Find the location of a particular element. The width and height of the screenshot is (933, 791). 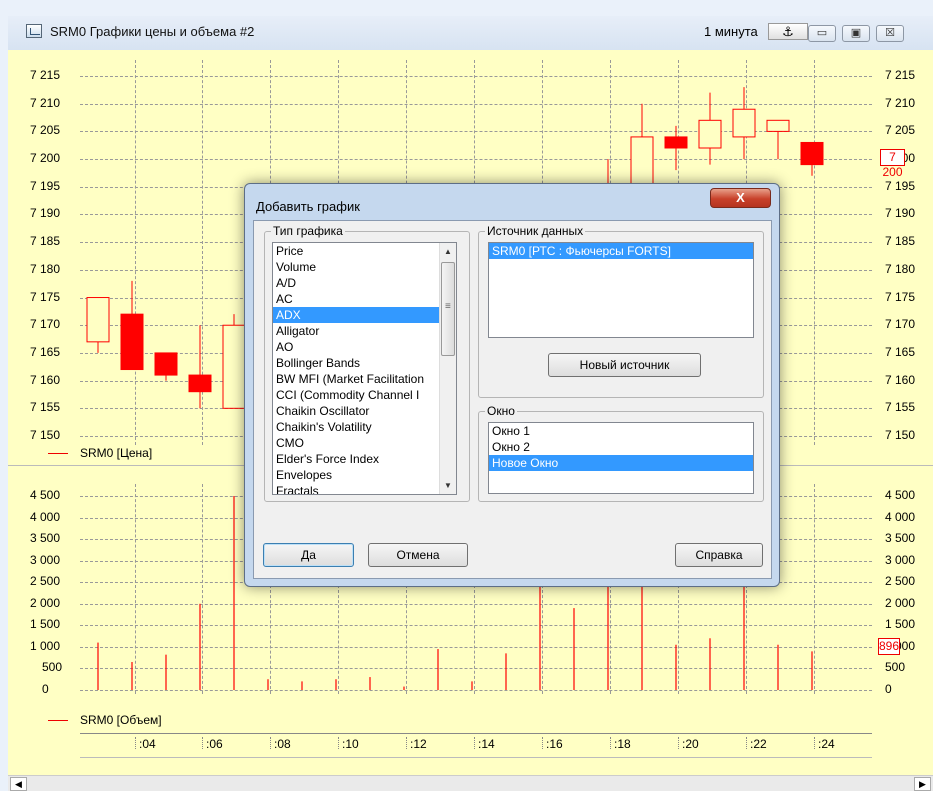

dialog-title: Добавить график is located at coordinates (308, 206).